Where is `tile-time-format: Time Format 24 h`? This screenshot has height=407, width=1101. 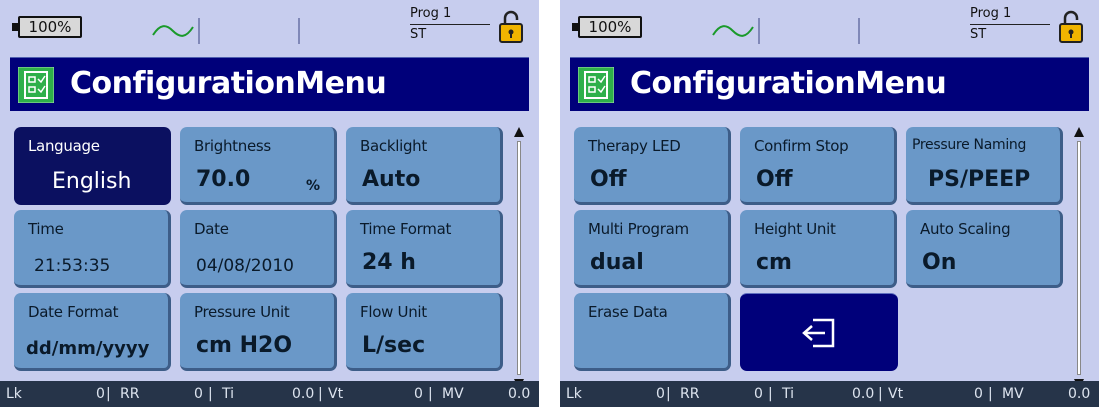
tile-time-format: Time Format 24 h is located at coordinates (424, 249).